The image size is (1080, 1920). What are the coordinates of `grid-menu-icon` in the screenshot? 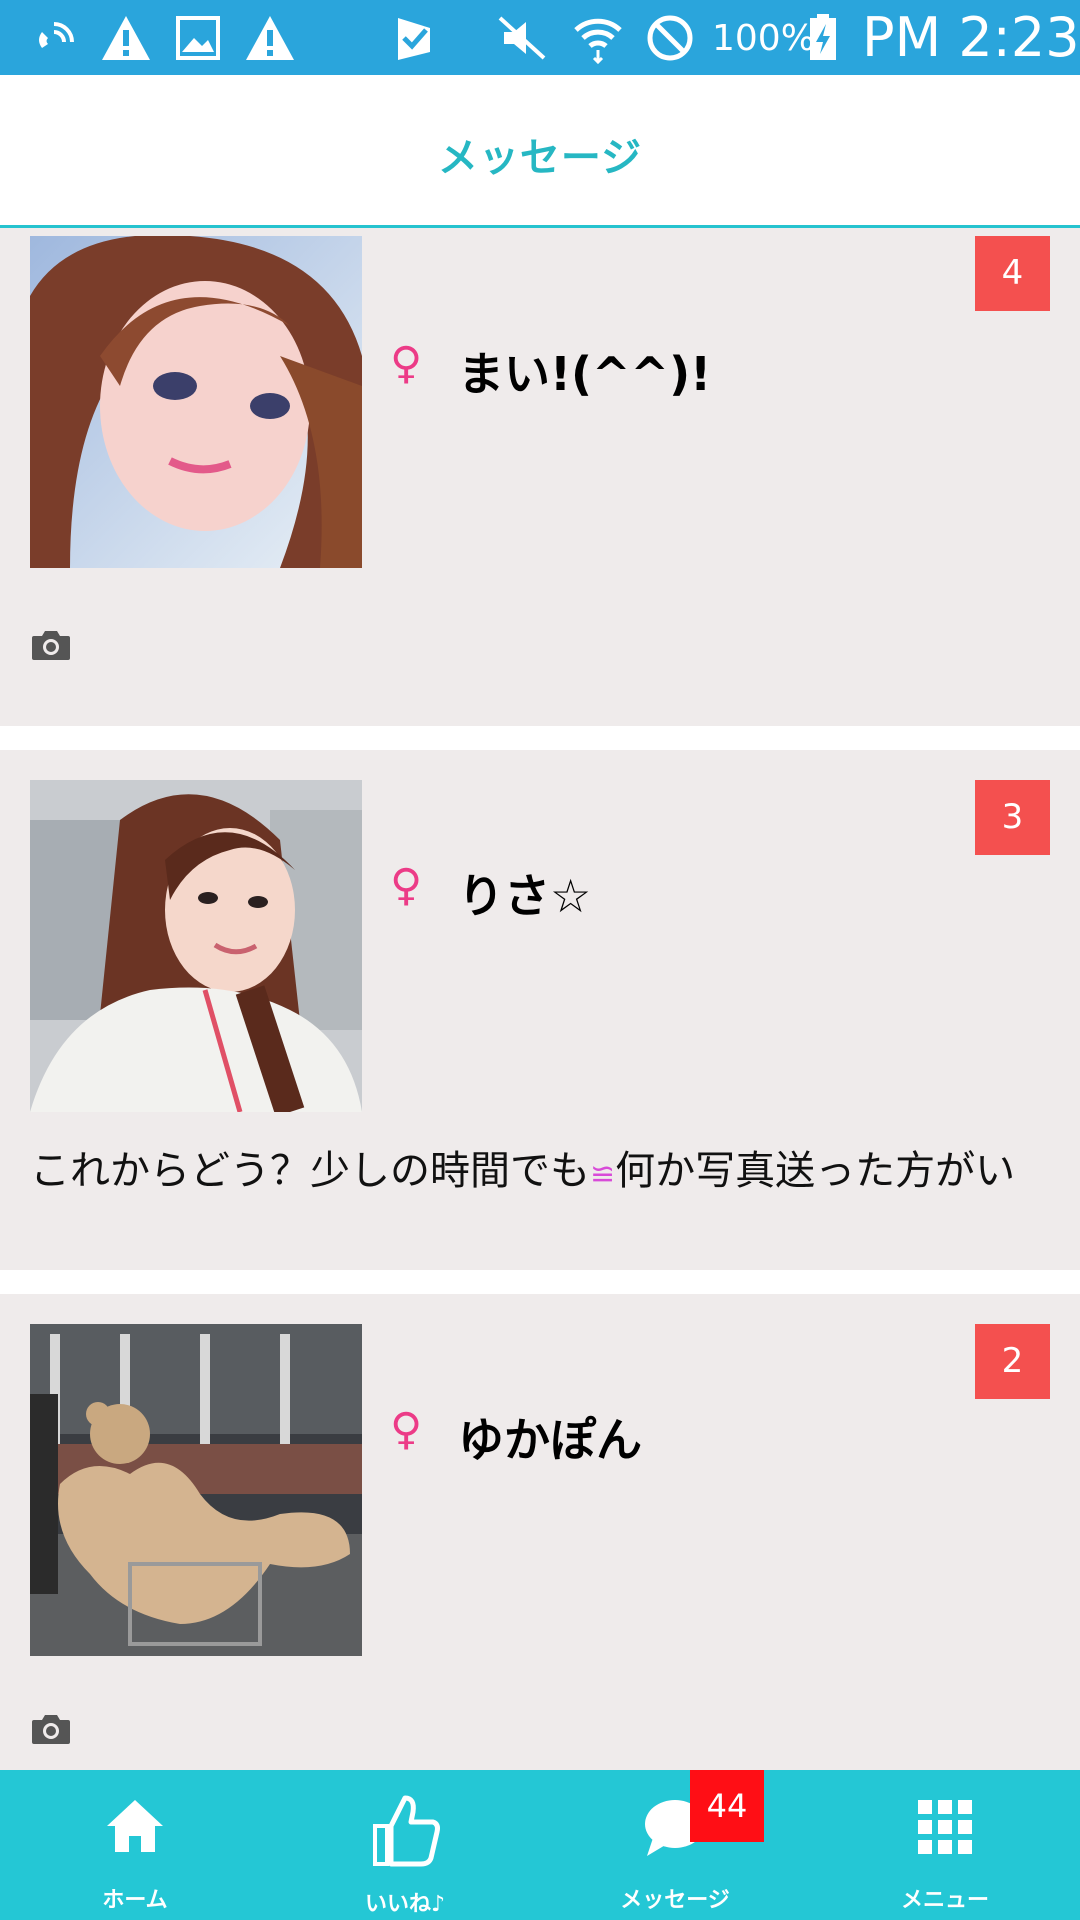 It's located at (945, 1827).